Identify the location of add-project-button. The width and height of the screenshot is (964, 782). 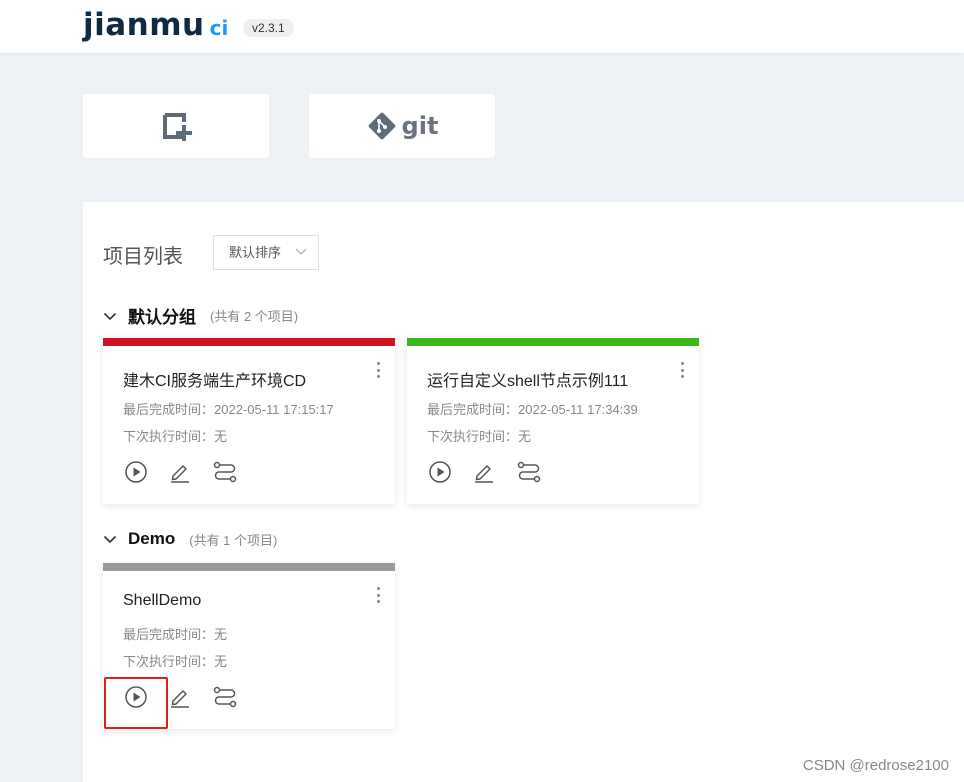
(176, 126).